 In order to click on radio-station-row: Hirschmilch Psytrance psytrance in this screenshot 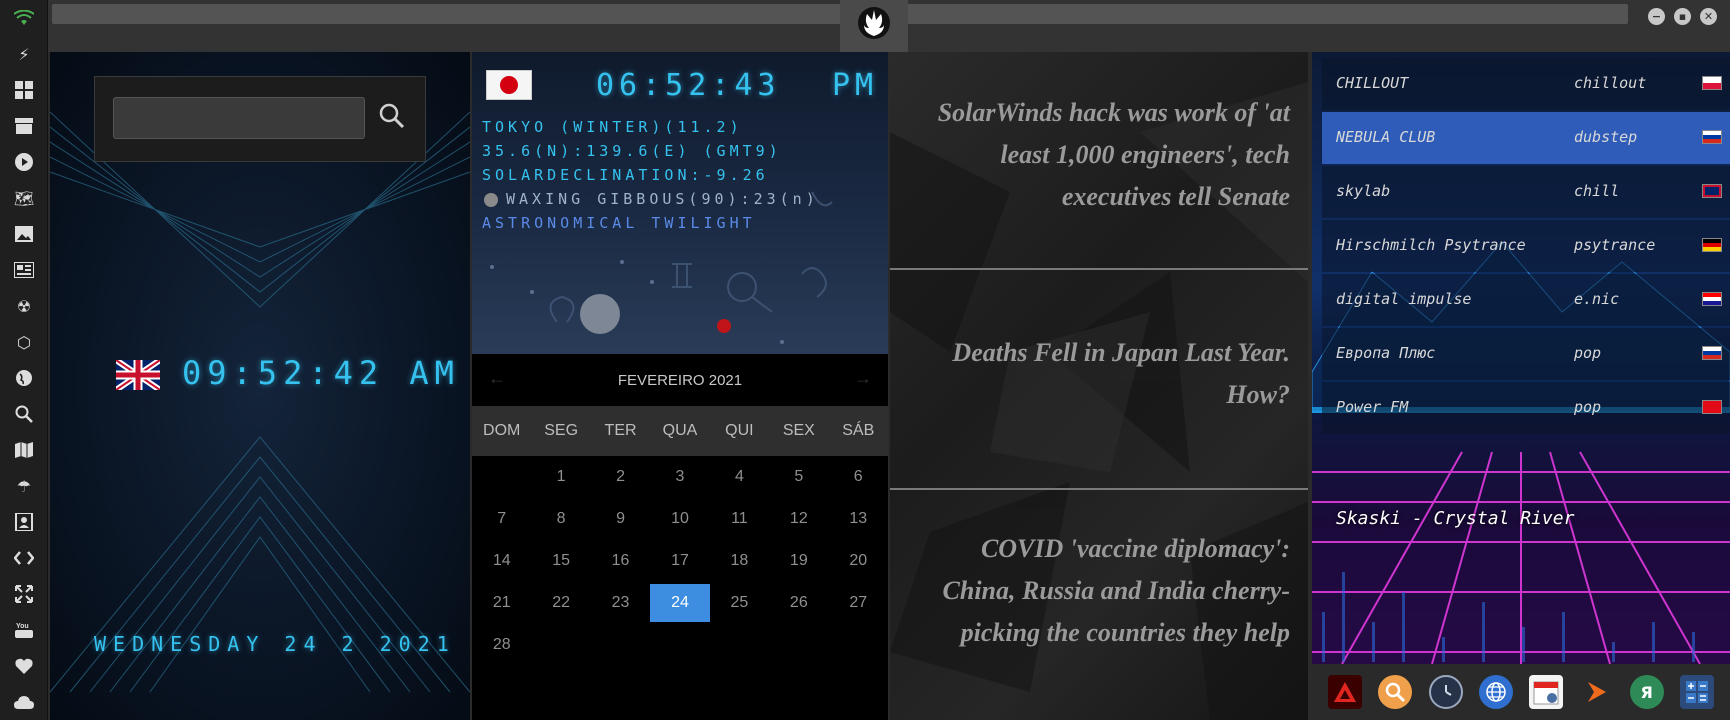, I will do `click(1526, 246)`.